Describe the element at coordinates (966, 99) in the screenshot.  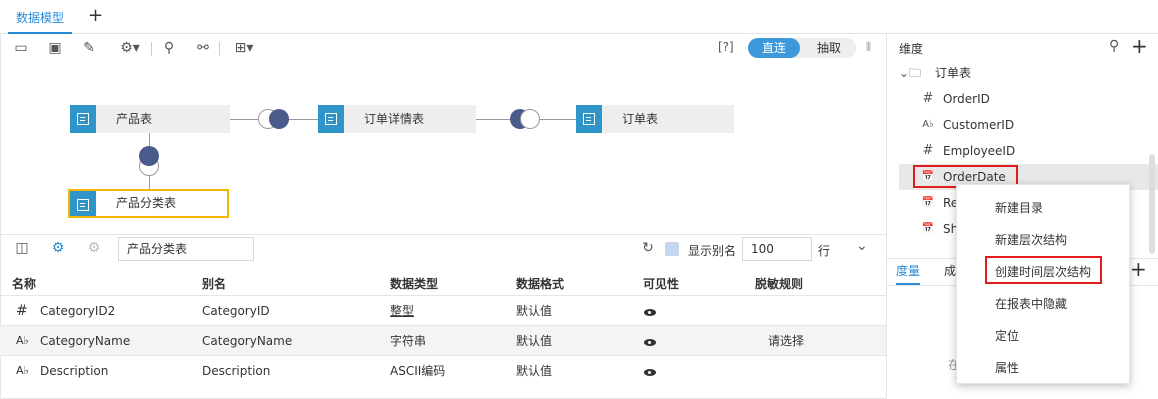
I see `dimension-label: OrderID` at that location.